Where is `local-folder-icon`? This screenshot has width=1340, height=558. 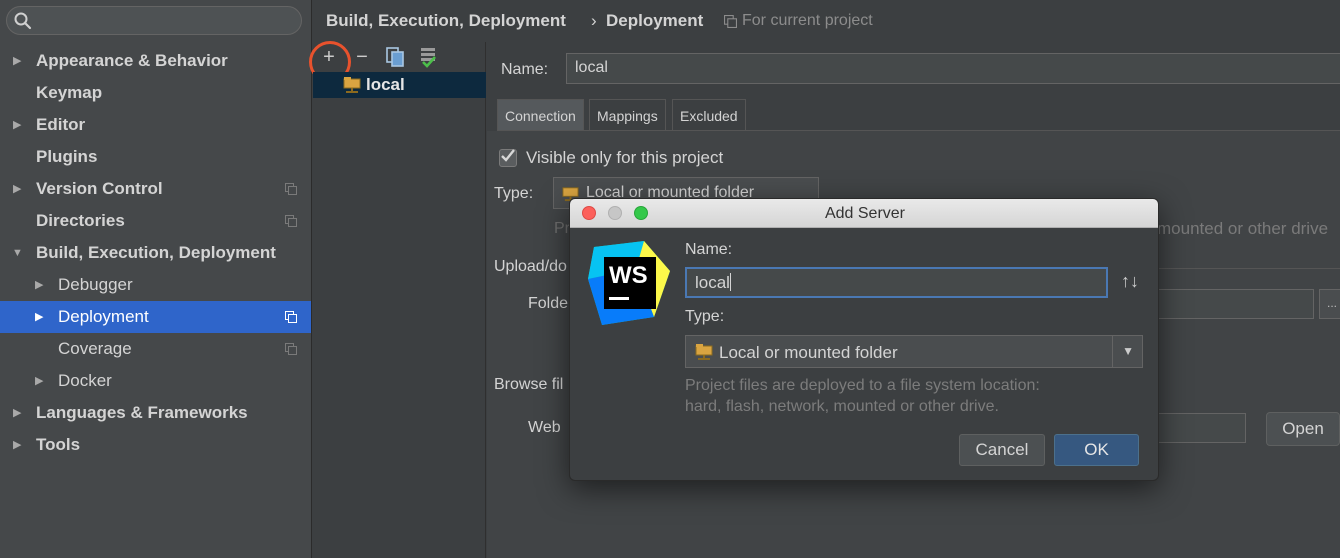 local-folder-icon is located at coordinates (704, 352).